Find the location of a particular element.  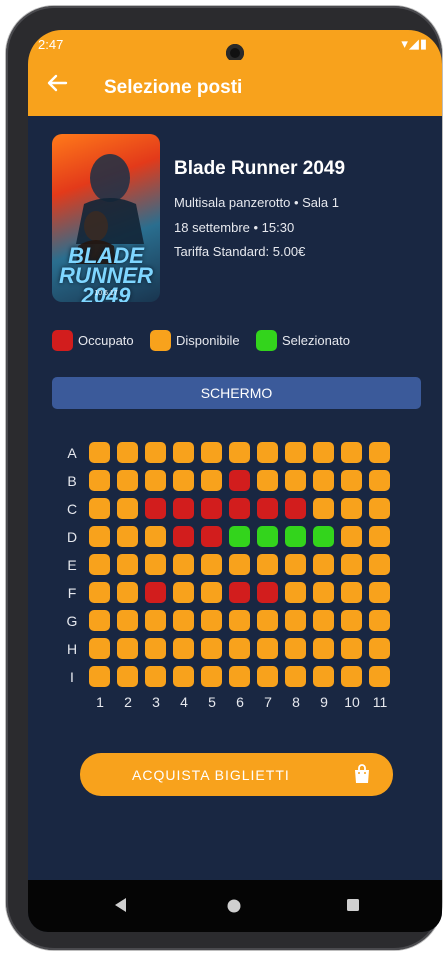

seat-H6 is located at coordinates (239, 648).